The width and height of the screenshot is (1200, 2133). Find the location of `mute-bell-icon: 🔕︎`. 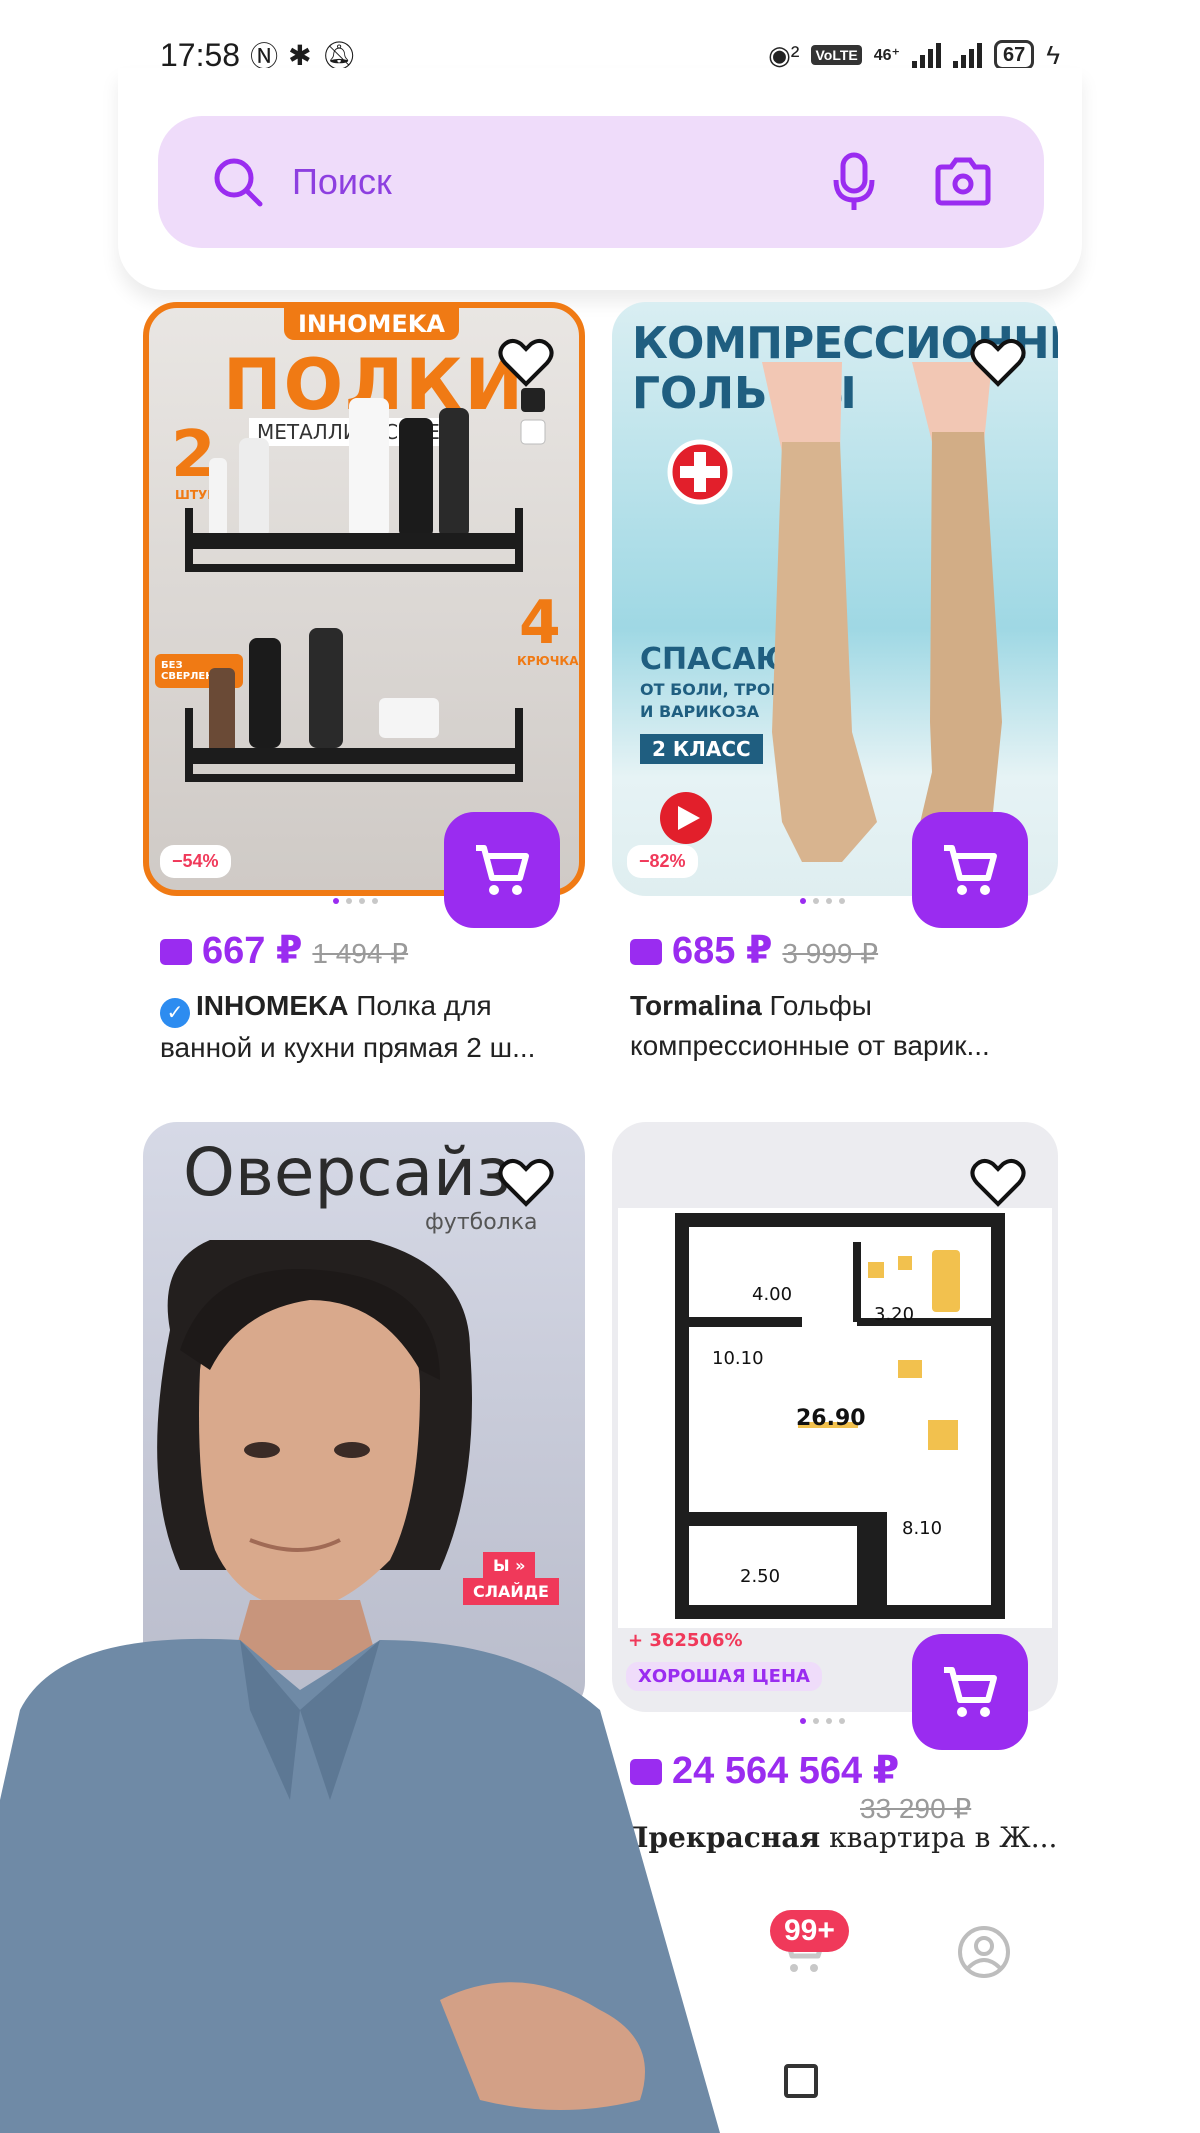

mute-bell-icon: 🔕︎ is located at coordinates (339, 55).